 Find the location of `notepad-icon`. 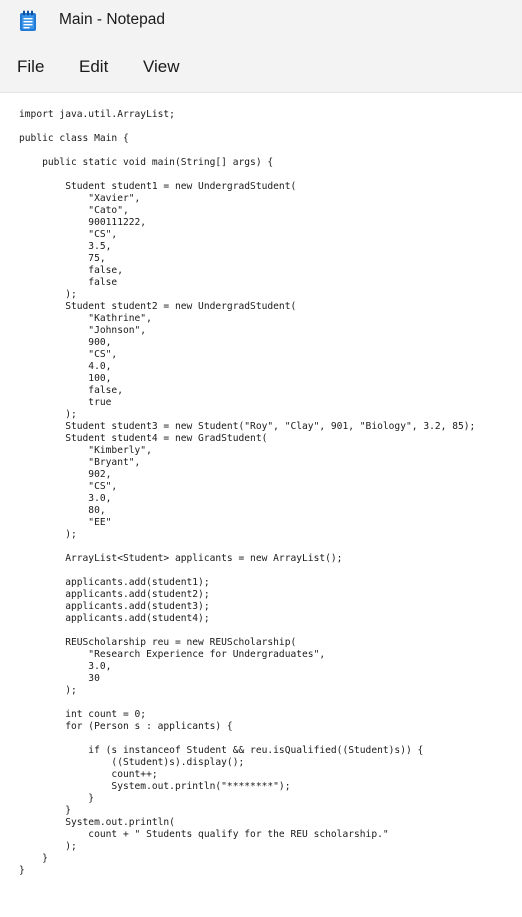

notepad-icon is located at coordinates (28, 21).